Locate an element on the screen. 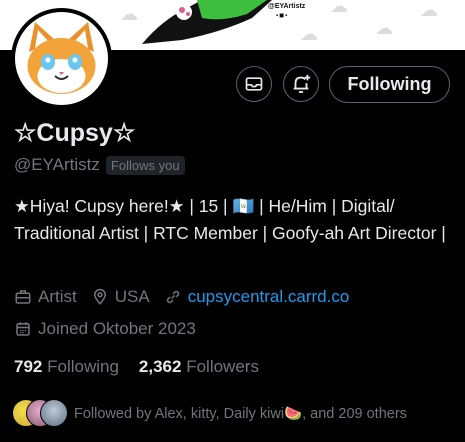  following-stat: 792 Following is located at coordinates (66, 367).